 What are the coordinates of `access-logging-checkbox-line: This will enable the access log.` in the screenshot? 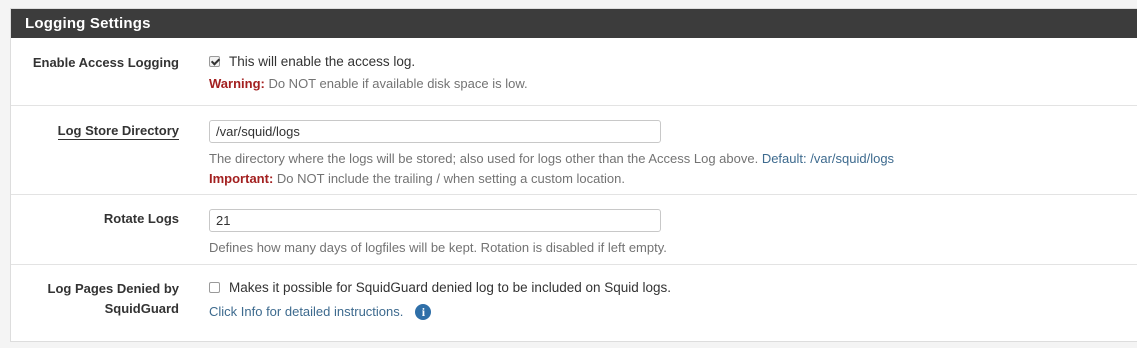 It's located at (368, 61).